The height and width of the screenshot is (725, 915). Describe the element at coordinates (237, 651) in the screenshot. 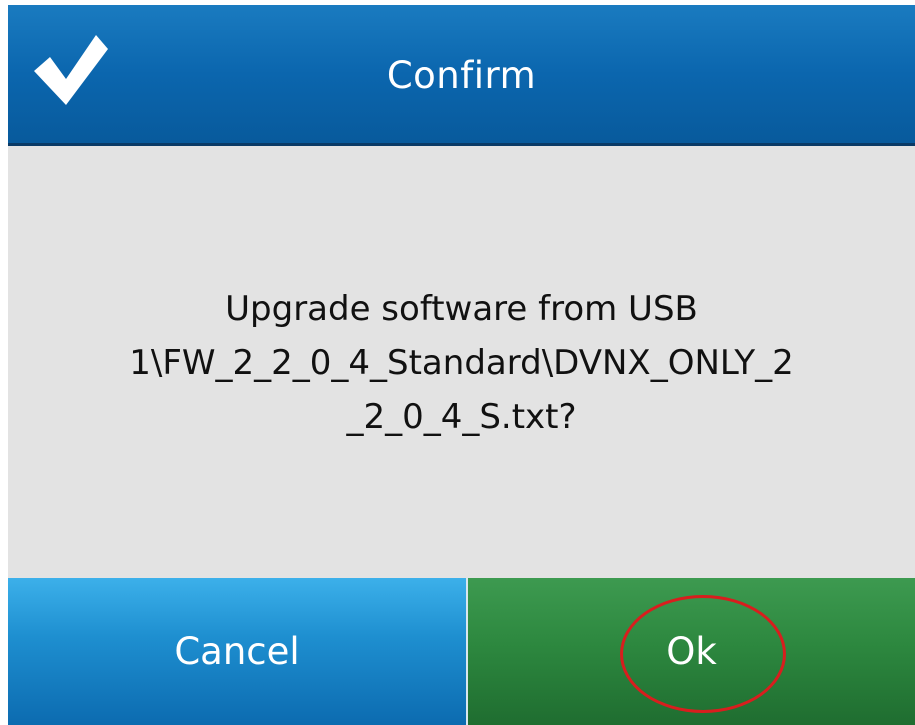

I see `cancel-button: Cancel` at that location.